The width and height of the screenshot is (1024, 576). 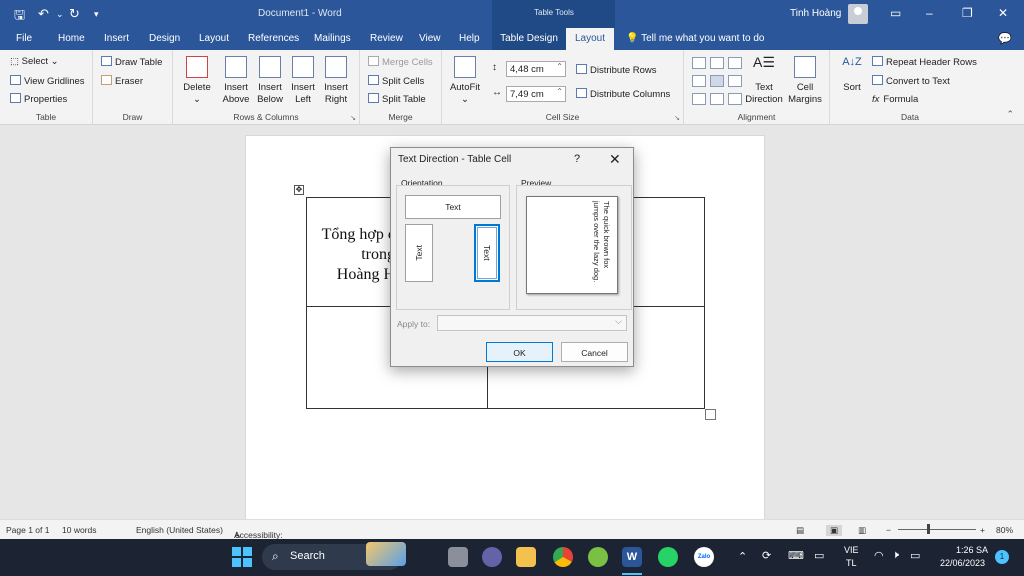 I want to click on formula-button: fx Formula, so click(x=895, y=99).